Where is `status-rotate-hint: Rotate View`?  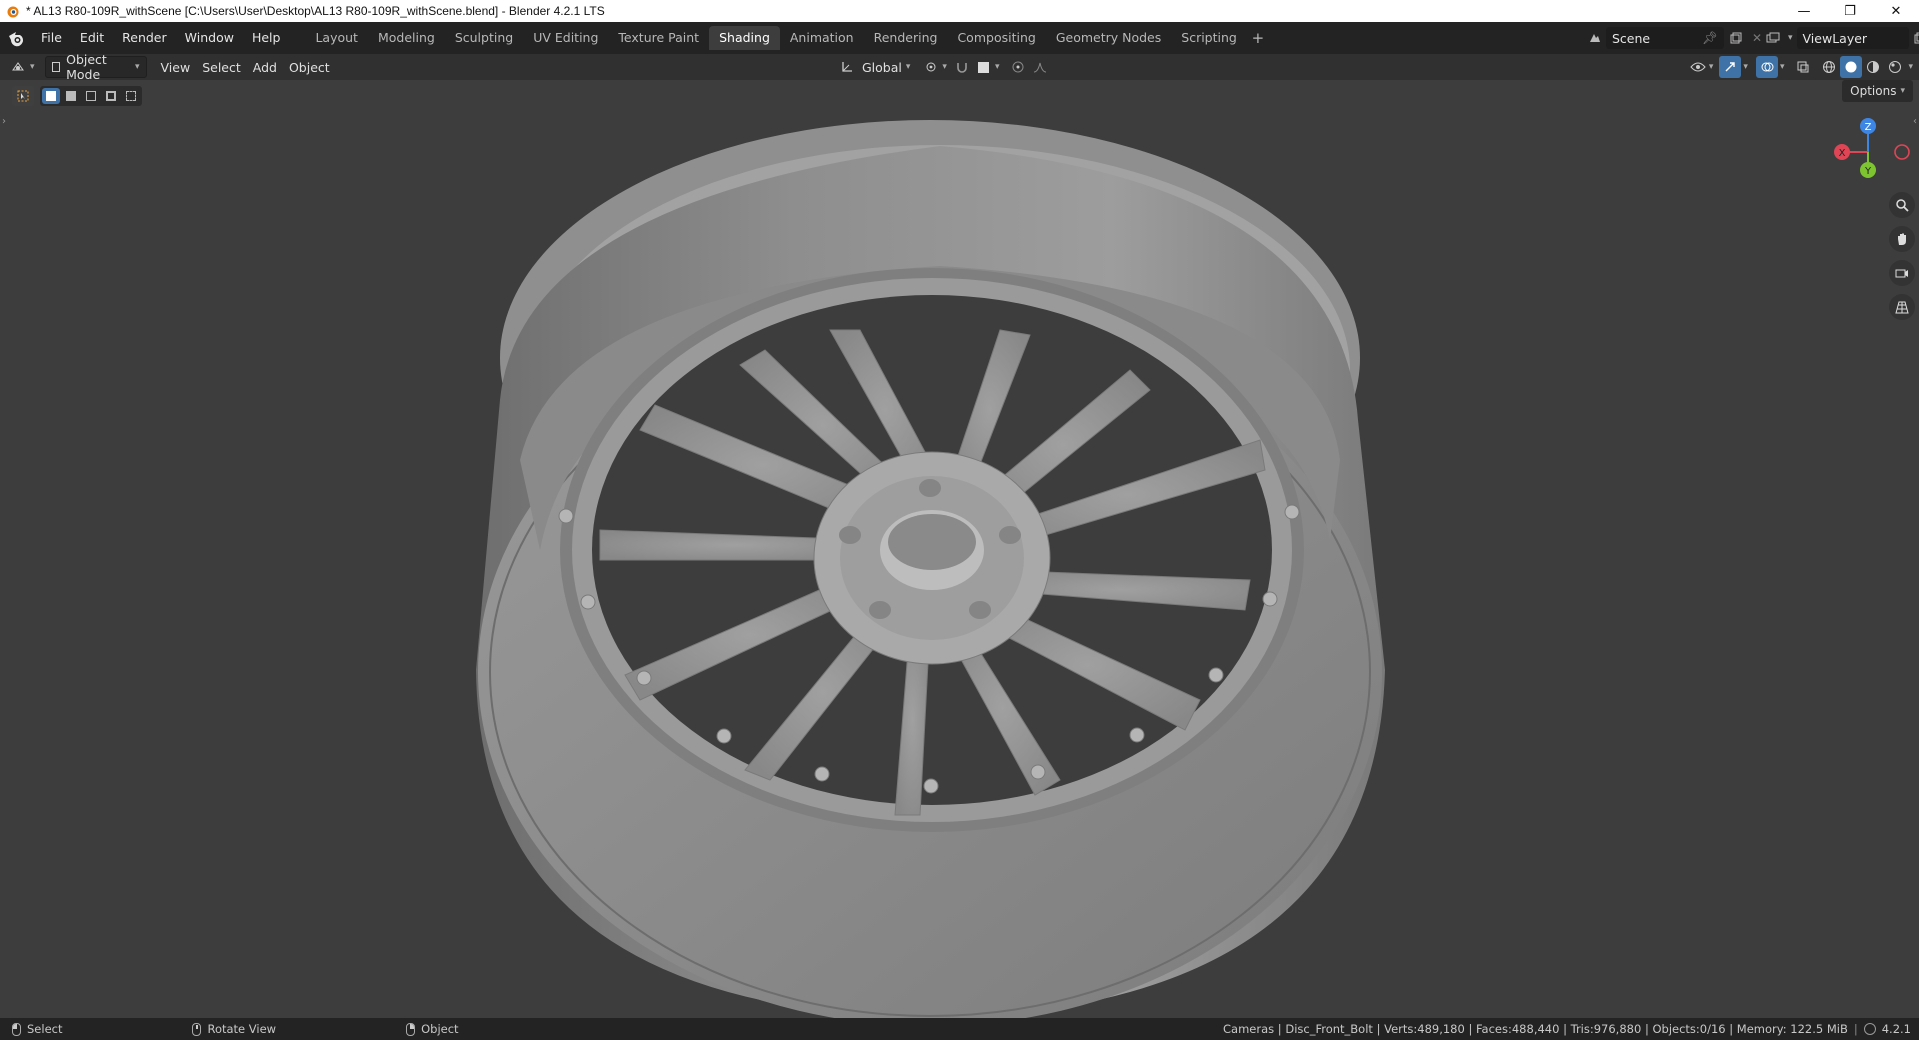
status-rotate-hint: Rotate View is located at coordinates (234, 1029).